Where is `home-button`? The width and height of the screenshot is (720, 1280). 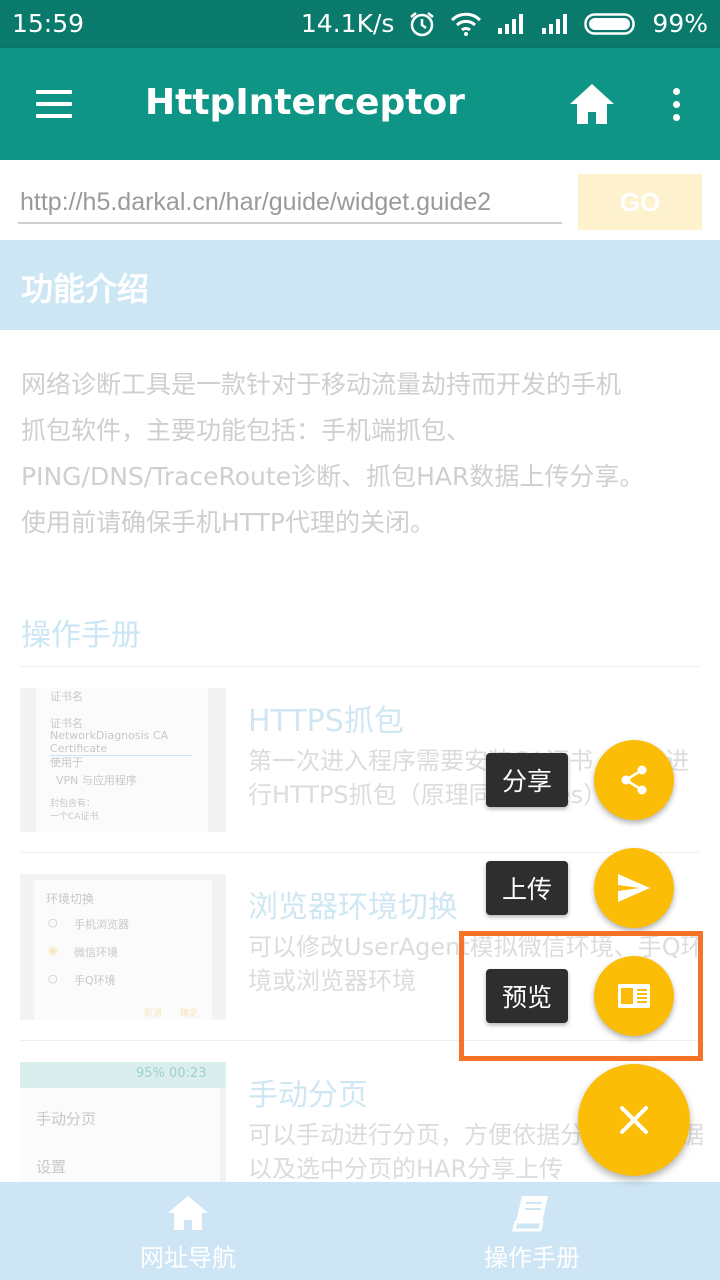 home-button is located at coordinates (592, 104).